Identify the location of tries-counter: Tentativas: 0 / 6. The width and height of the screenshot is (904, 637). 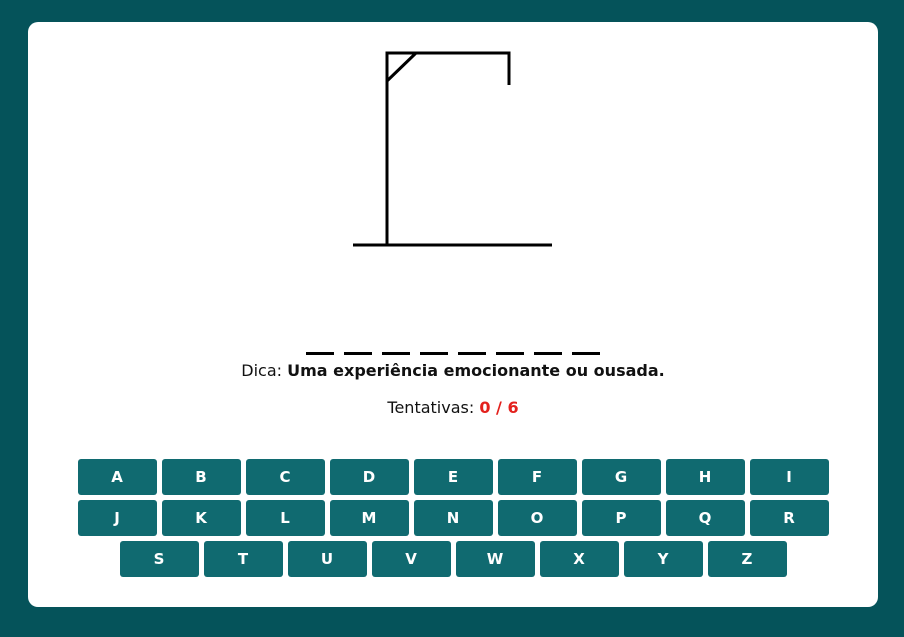
(453, 407).